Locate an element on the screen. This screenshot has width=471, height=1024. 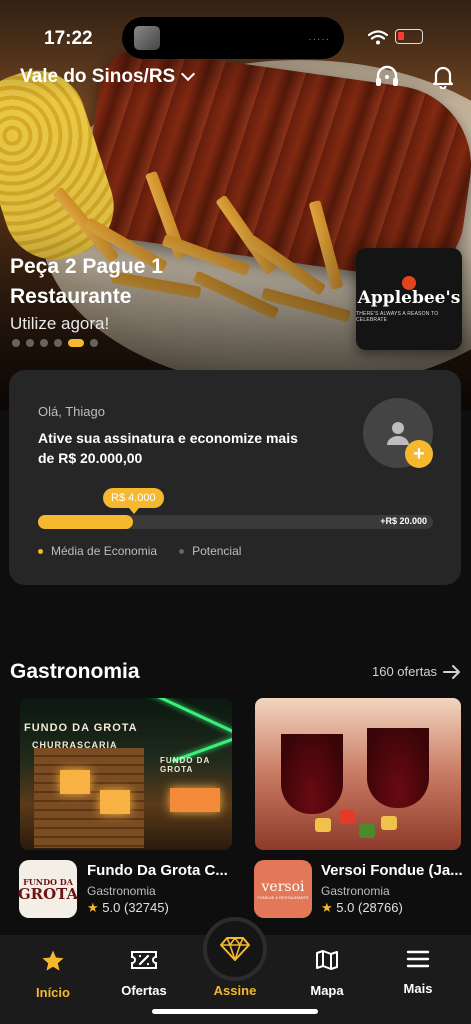
carousel-dots is located at coordinates (55, 343).